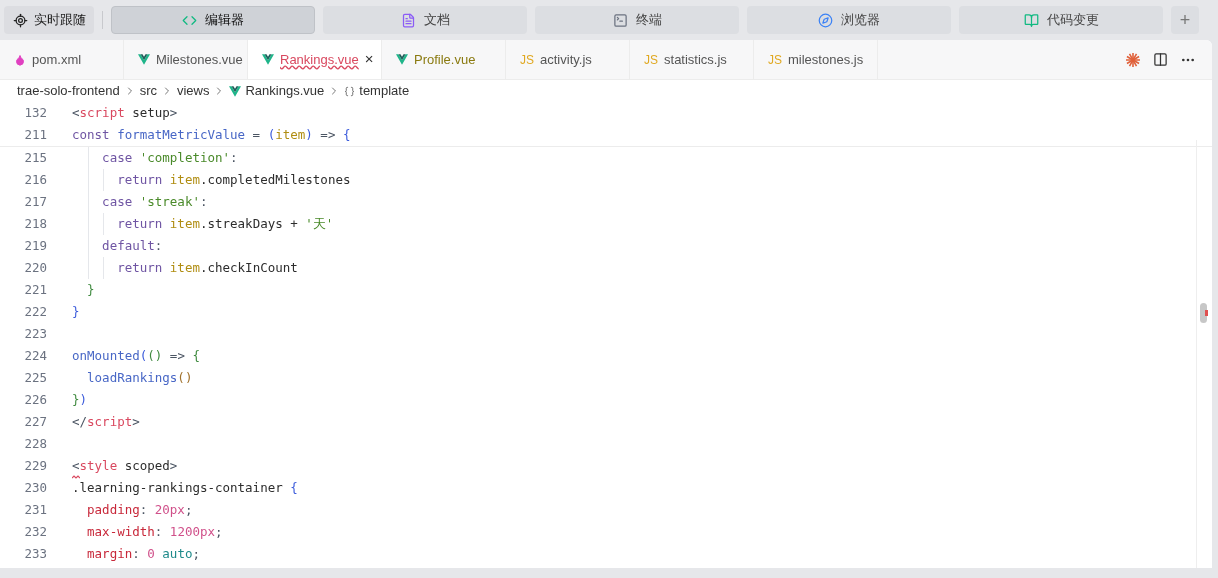 The width and height of the screenshot is (1218, 578). What do you see at coordinates (1031, 20) in the screenshot?
I see `changes-icon` at bounding box center [1031, 20].